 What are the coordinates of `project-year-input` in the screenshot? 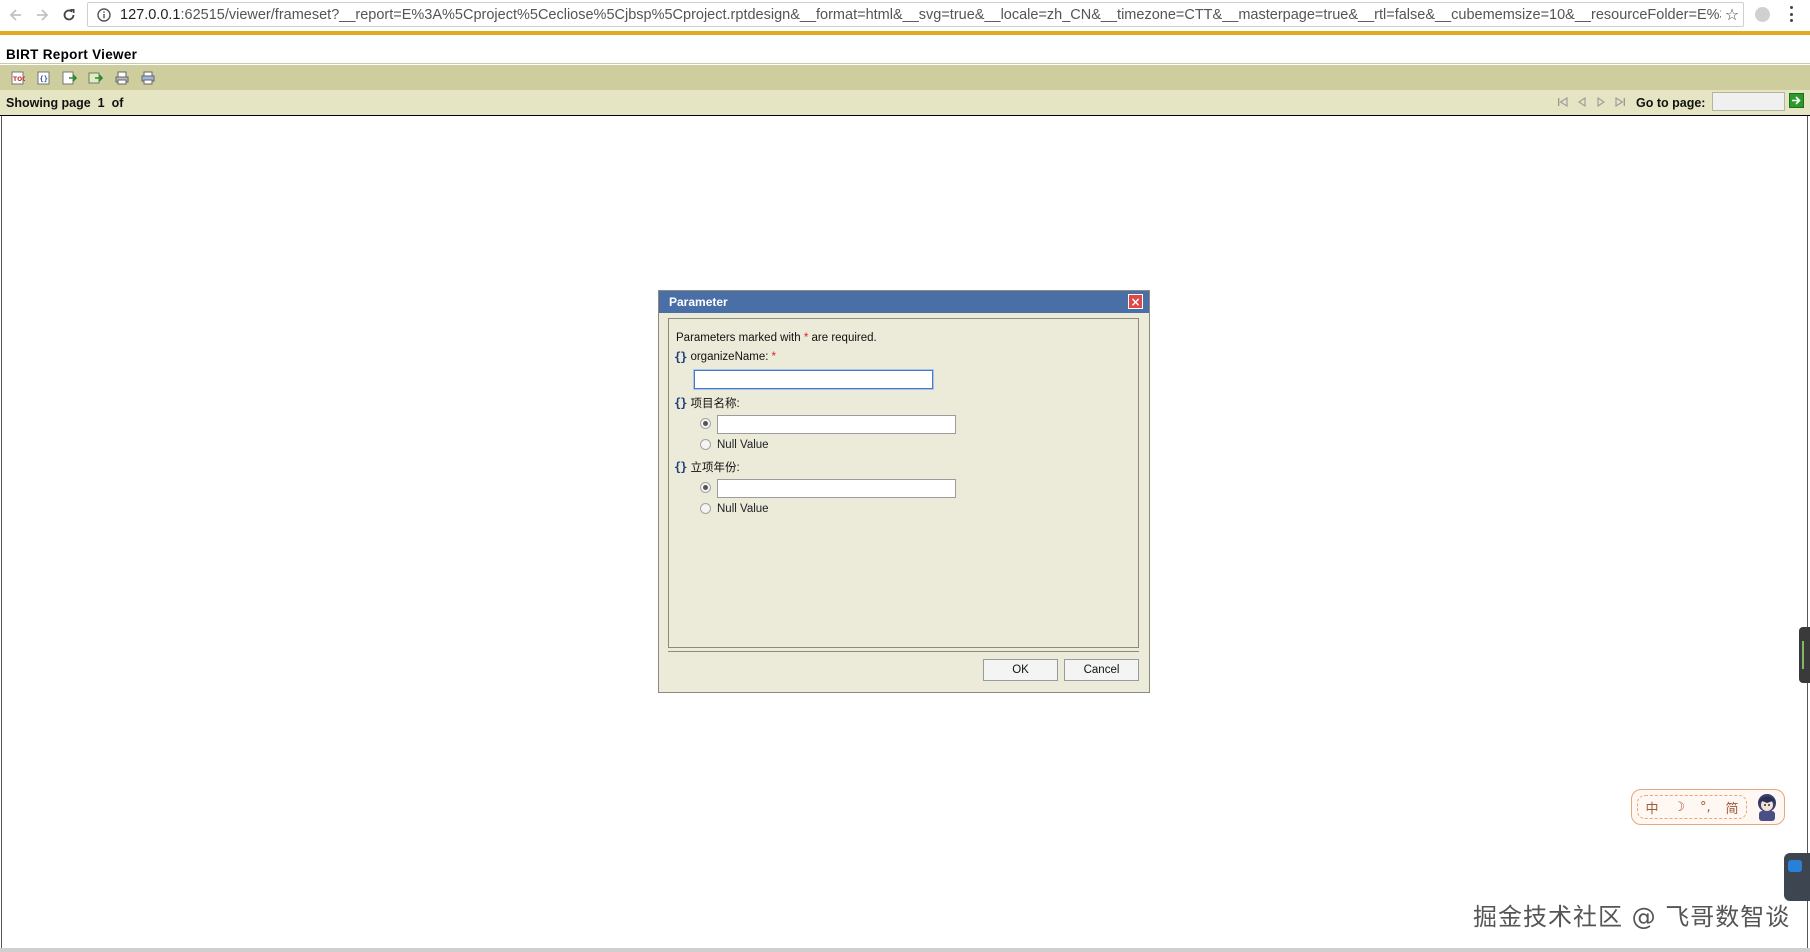 It's located at (836, 488).